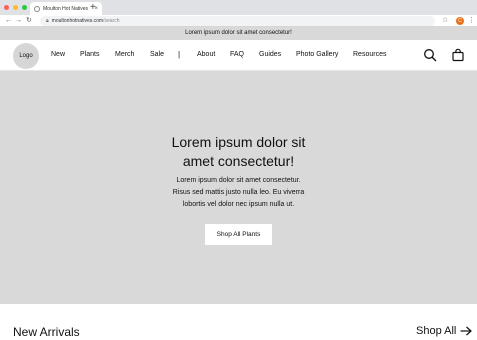 This screenshot has height=340, width=477. I want to click on new-arrivals-title: New Arrivals, so click(46, 332).